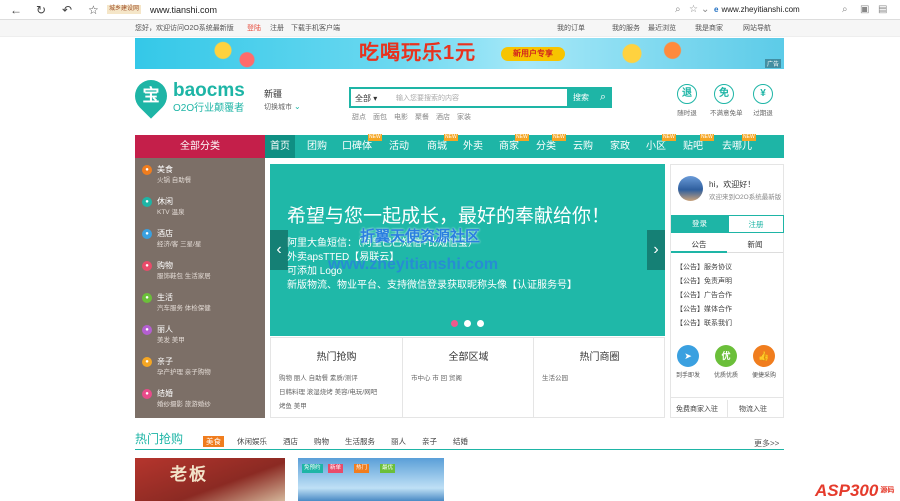 The height and width of the screenshot is (501, 900). Describe the element at coordinates (359, 117) in the screenshot. I see `hot-word-link: 甜点` at that location.